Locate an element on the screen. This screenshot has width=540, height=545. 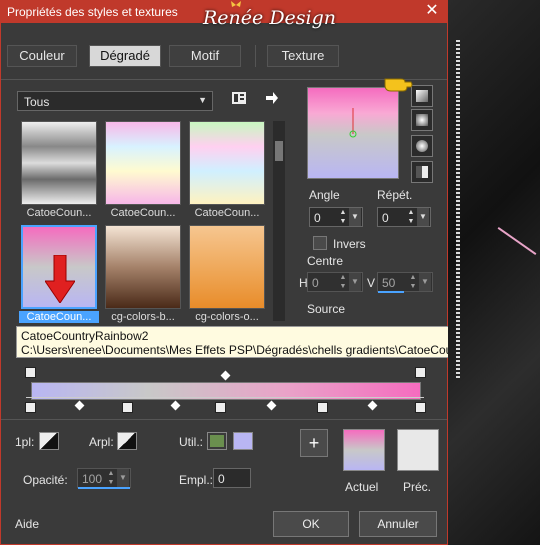
scrollbar-handle is located at coordinates (279, 151).